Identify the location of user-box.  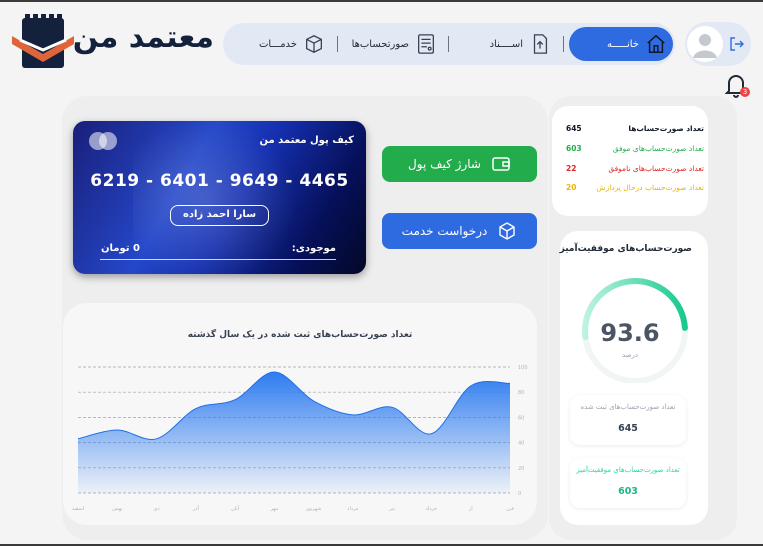
(718, 44).